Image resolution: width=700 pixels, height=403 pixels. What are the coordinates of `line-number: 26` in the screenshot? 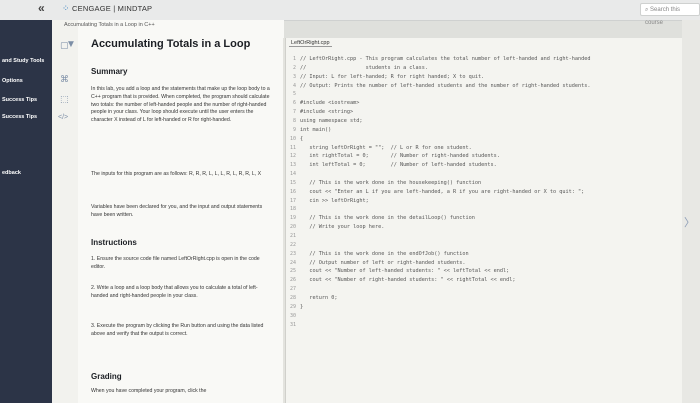 It's located at (292, 280).